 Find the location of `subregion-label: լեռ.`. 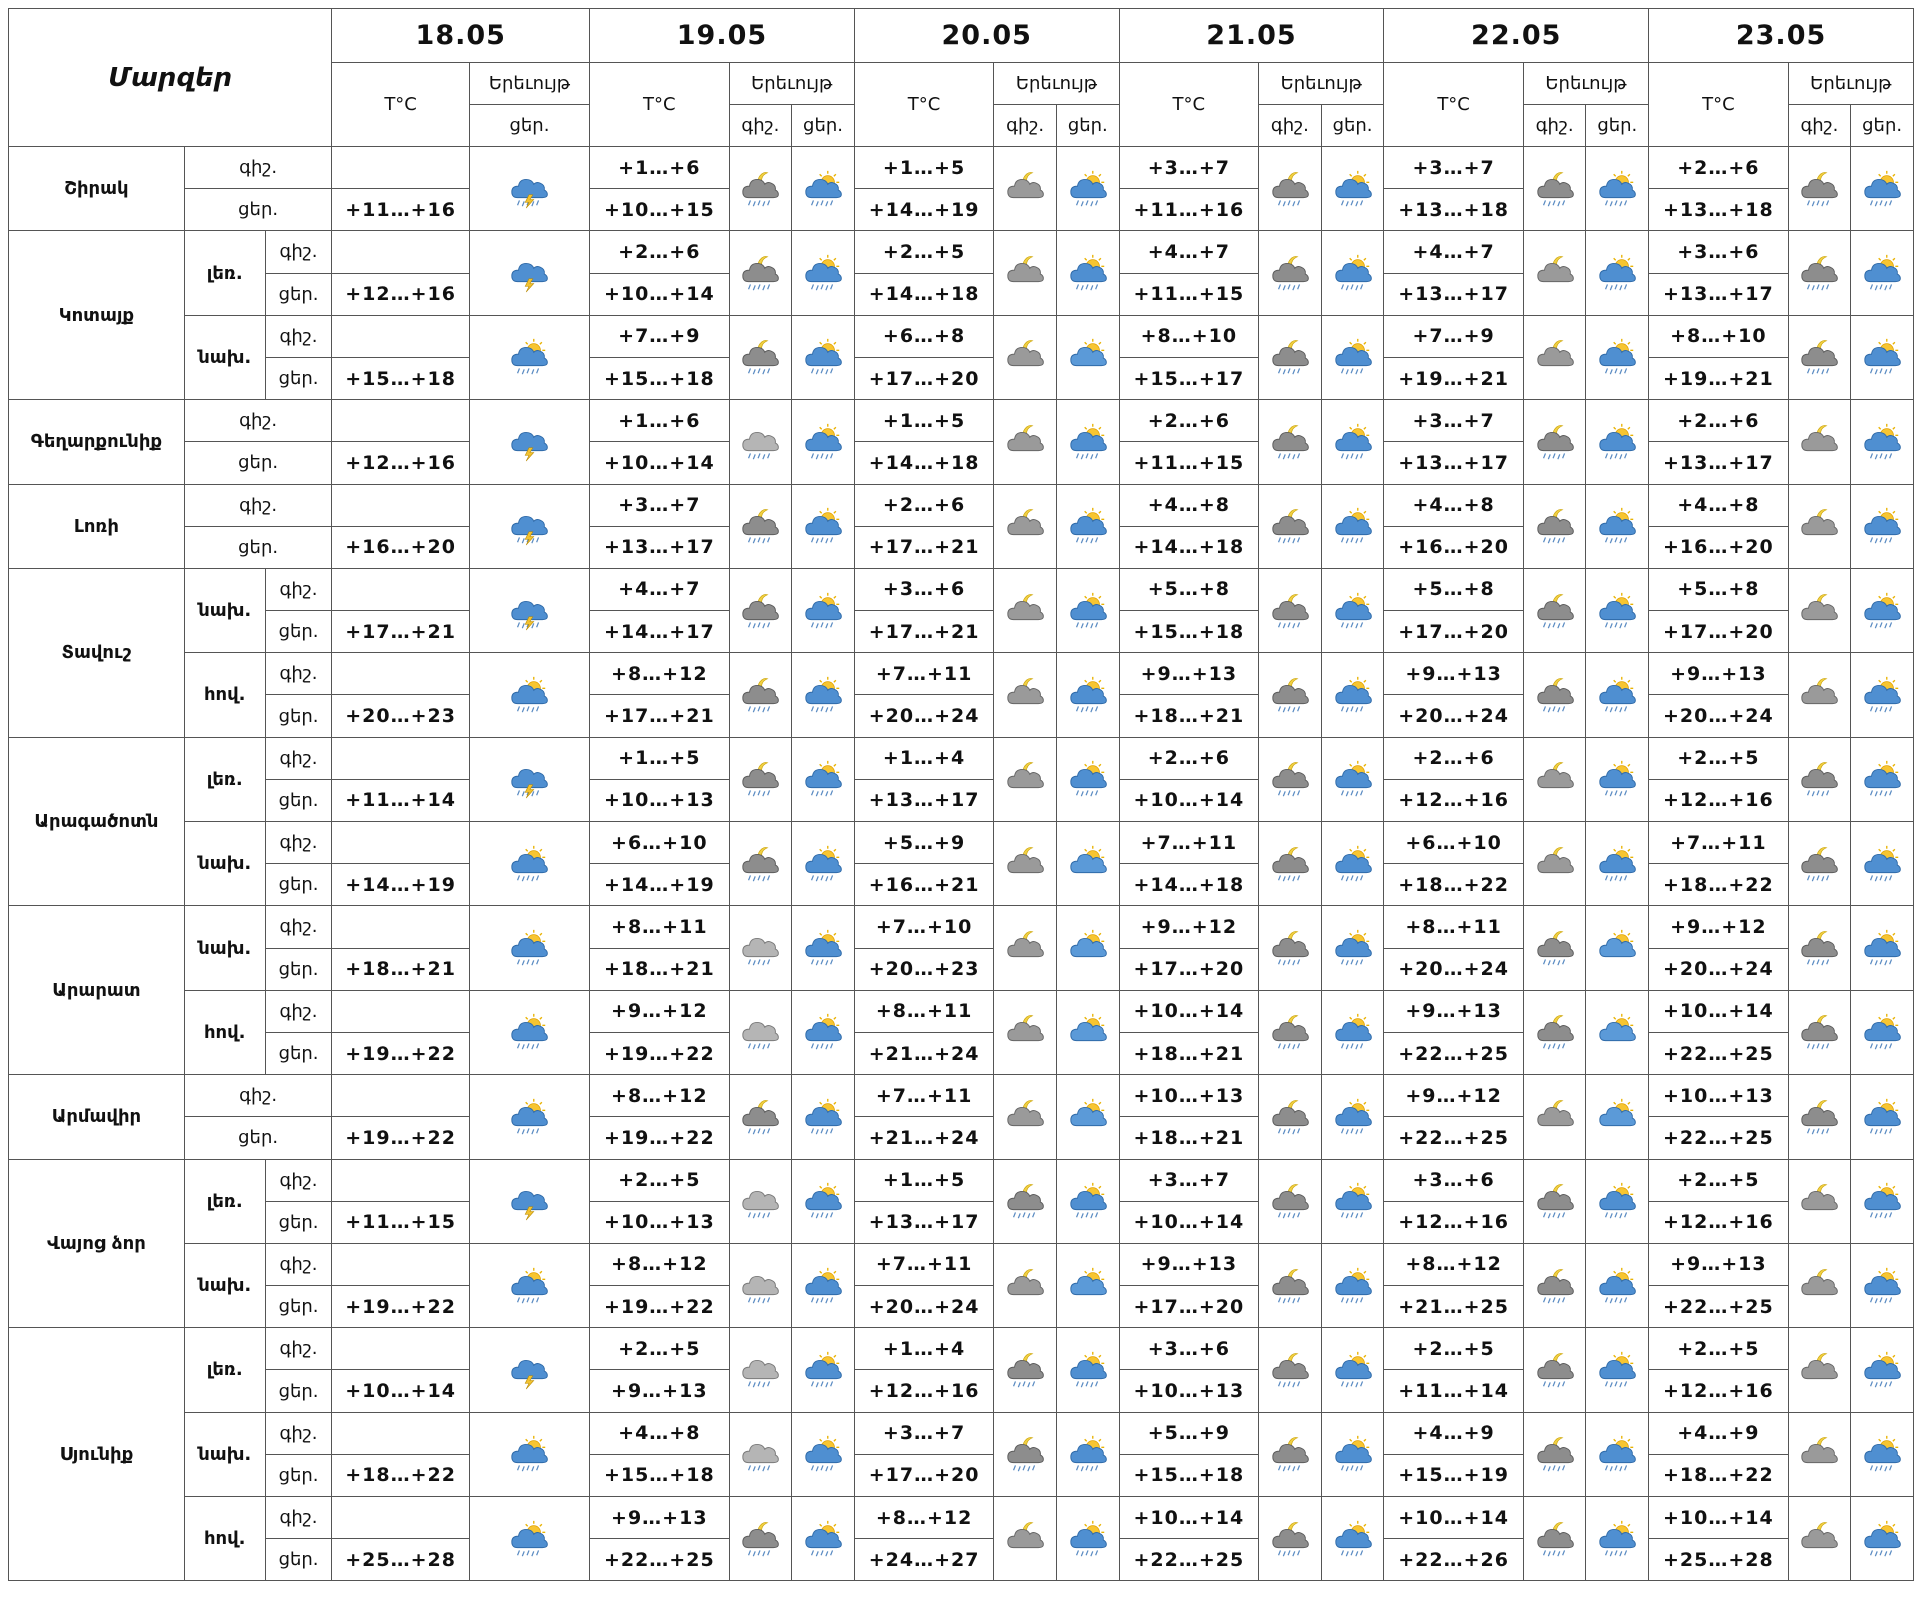

subregion-label: լեռ. is located at coordinates (224, 1370).